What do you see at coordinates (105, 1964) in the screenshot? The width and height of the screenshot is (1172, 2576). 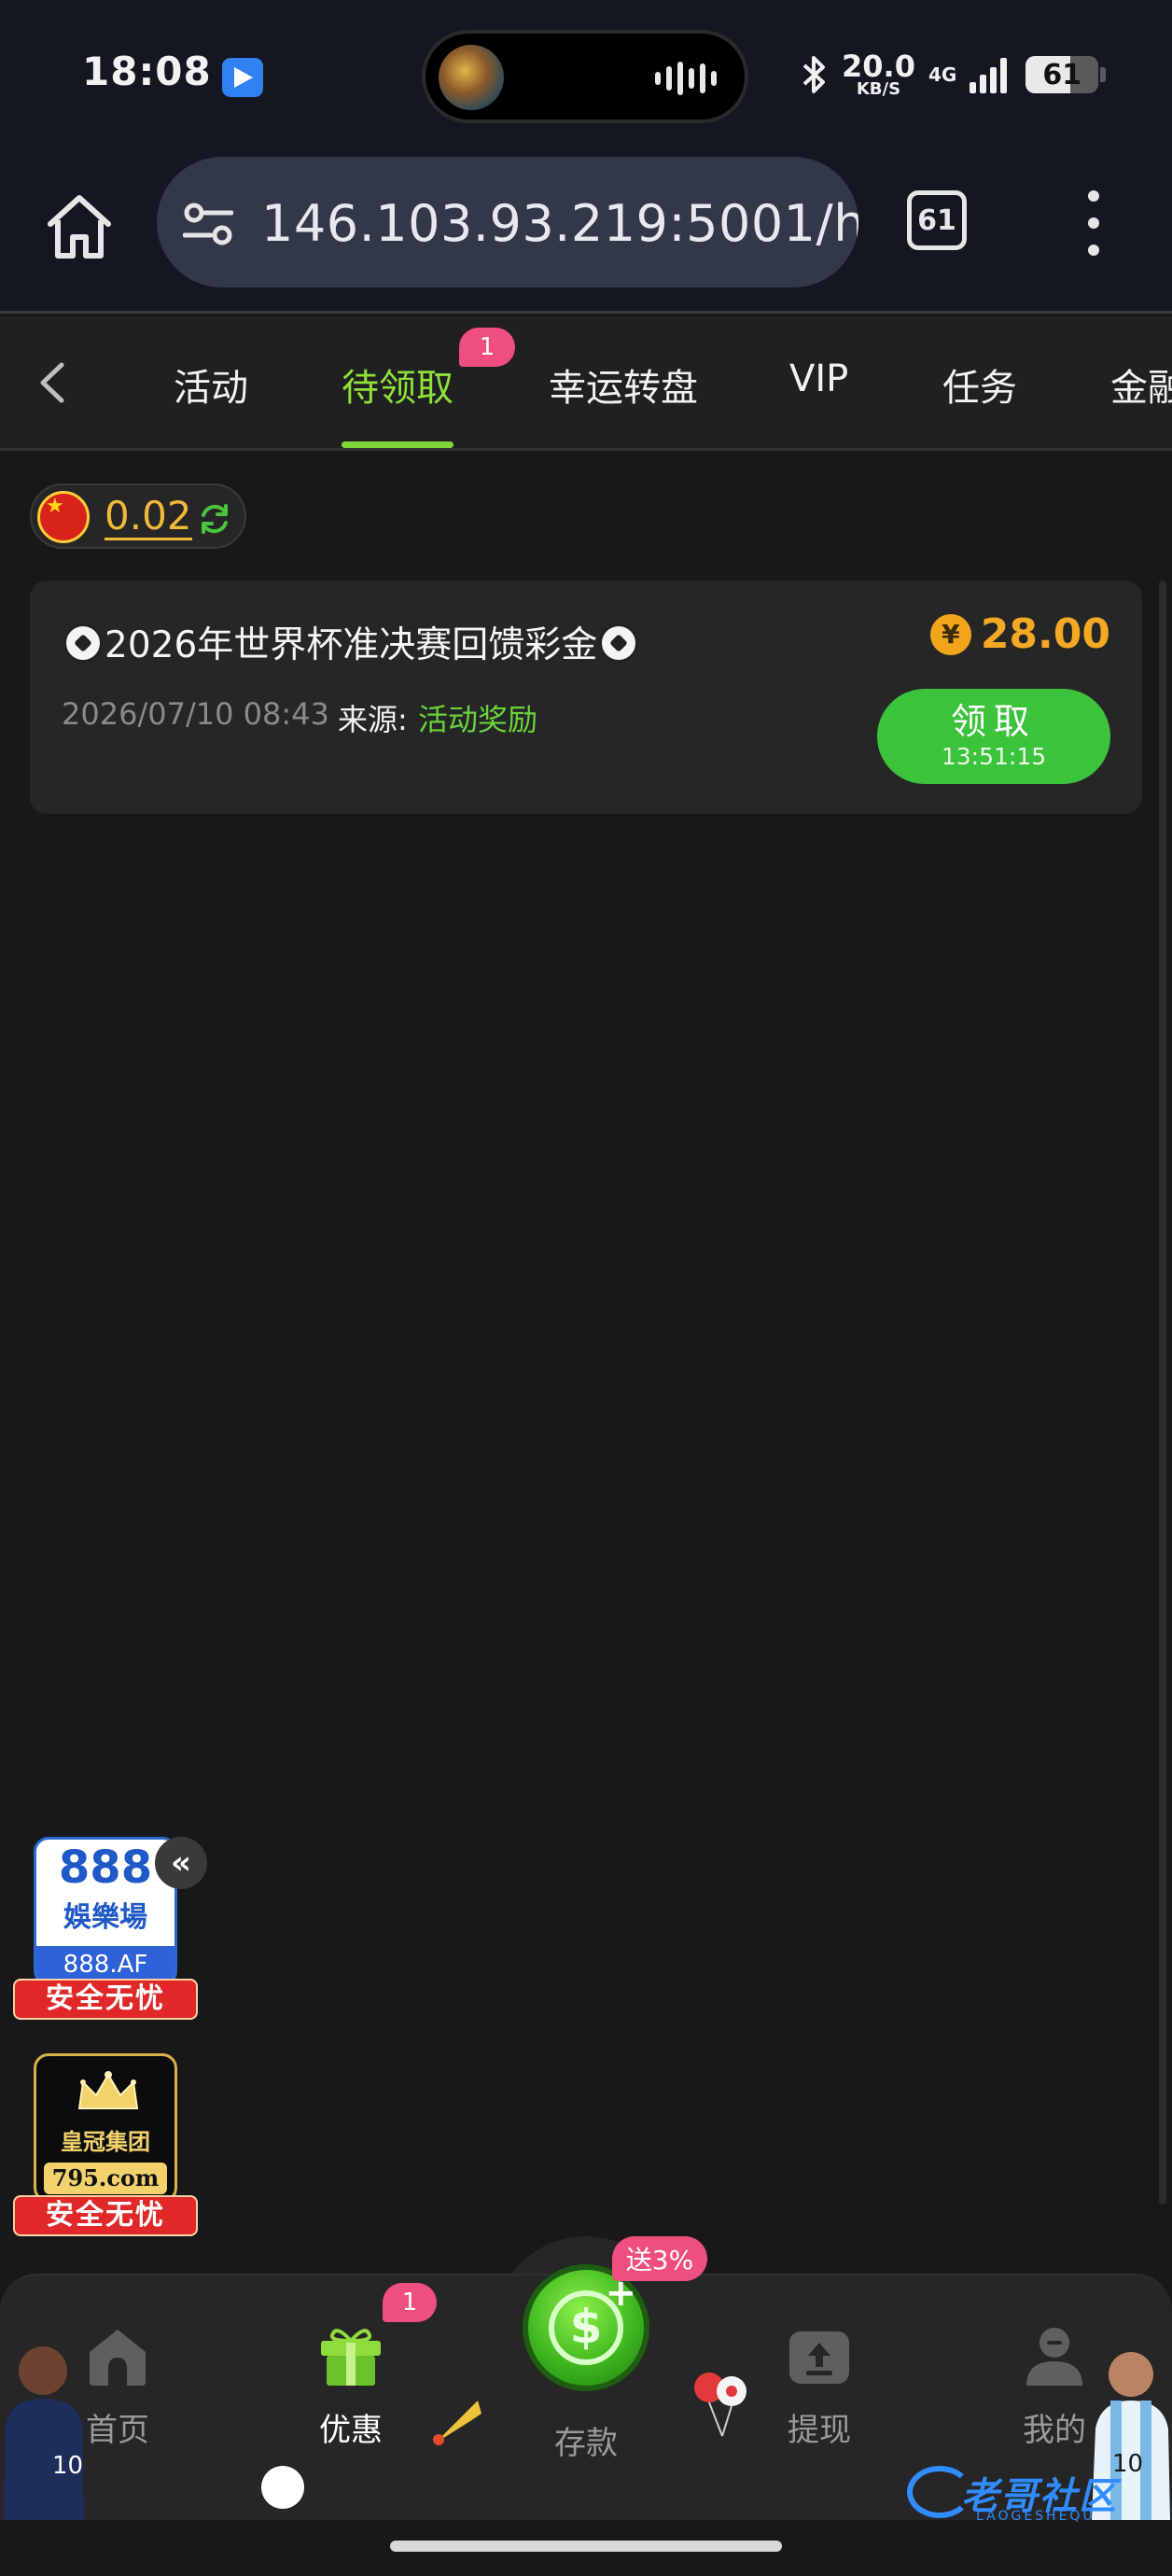 I see `ad-888-url: 888.AF` at bounding box center [105, 1964].